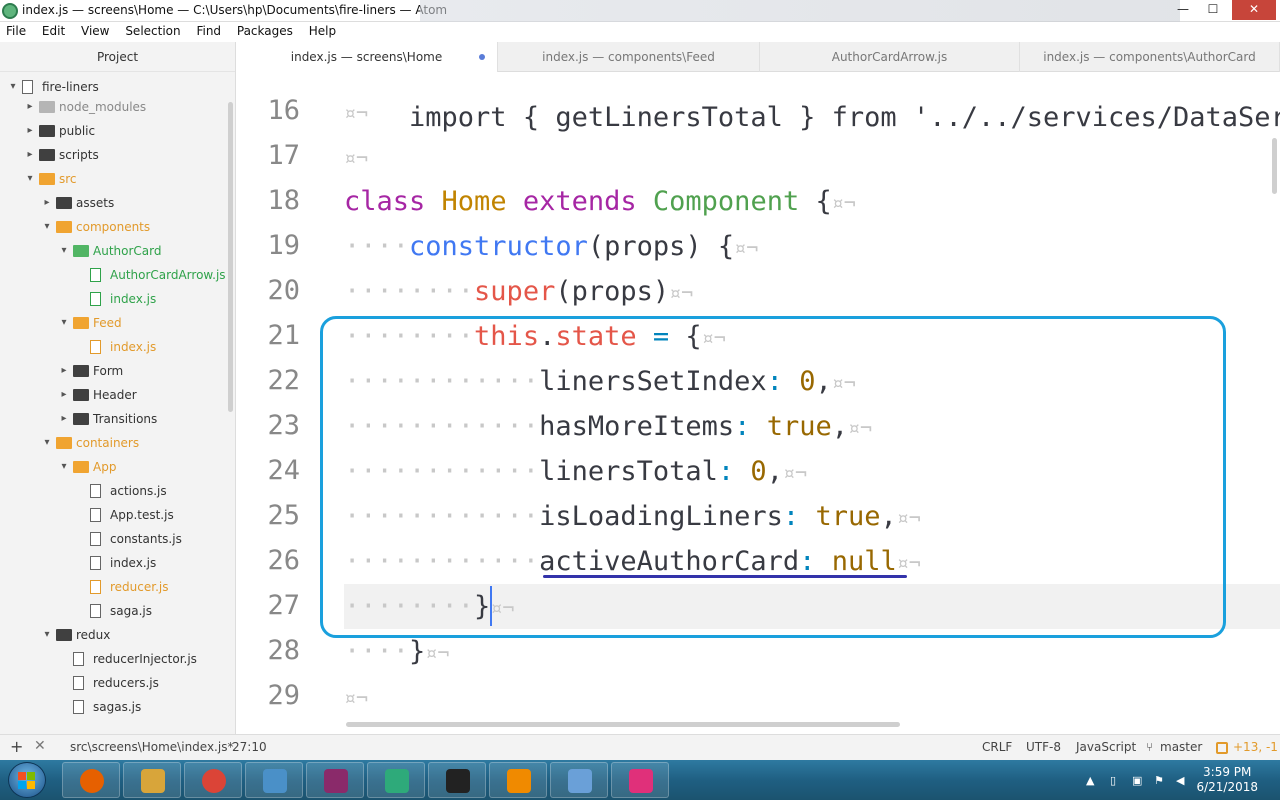 The image size is (1280, 800). What do you see at coordinates (40, 746) in the screenshot?
I see `close-icon: ✕` at bounding box center [40, 746].